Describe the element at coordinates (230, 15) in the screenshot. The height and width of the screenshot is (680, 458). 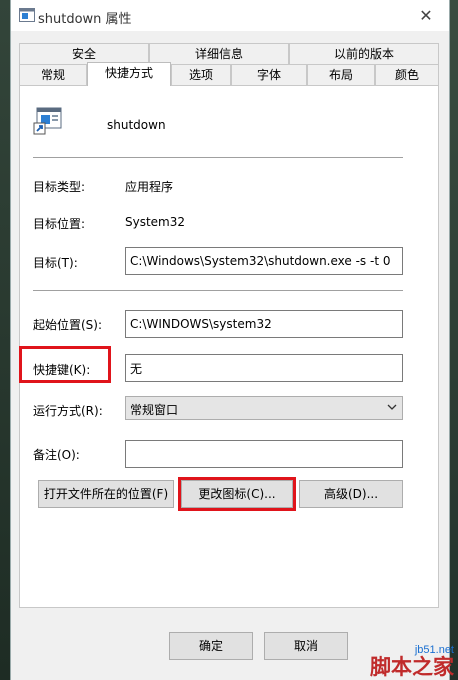
I see `title-bar: shutdown 属性 ✕` at that location.